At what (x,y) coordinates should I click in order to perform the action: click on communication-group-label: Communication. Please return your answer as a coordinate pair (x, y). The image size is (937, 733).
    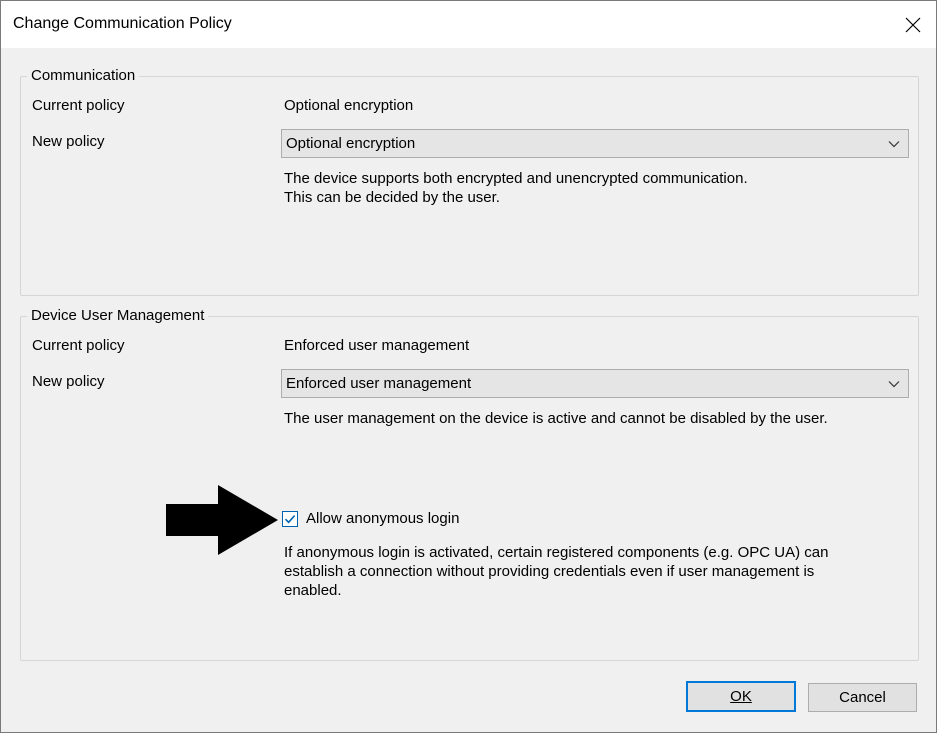
    Looking at the image, I should click on (83, 76).